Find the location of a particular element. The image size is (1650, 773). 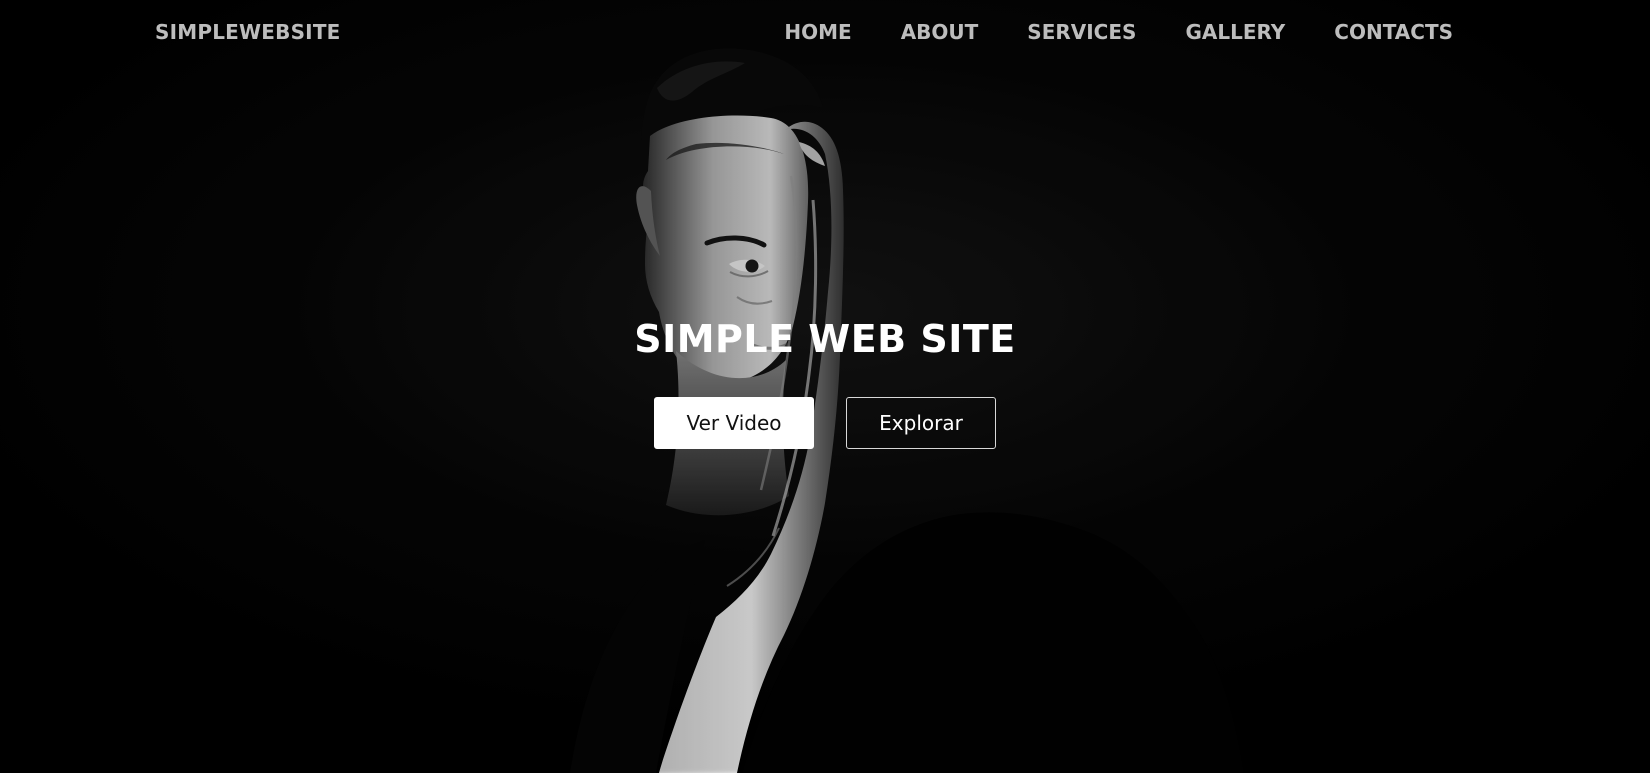

watch-video-button: Ver Video is located at coordinates (734, 423).